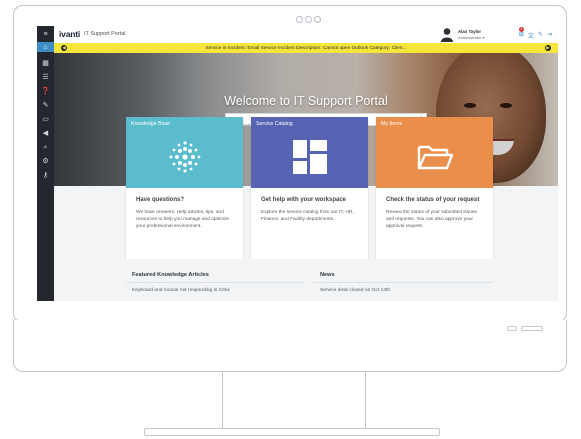 The height and width of the screenshot is (439, 581). What do you see at coordinates (521, 35) in the screenshot?
I see `cart-icon: ⊞` at bounding box center [521, 35].